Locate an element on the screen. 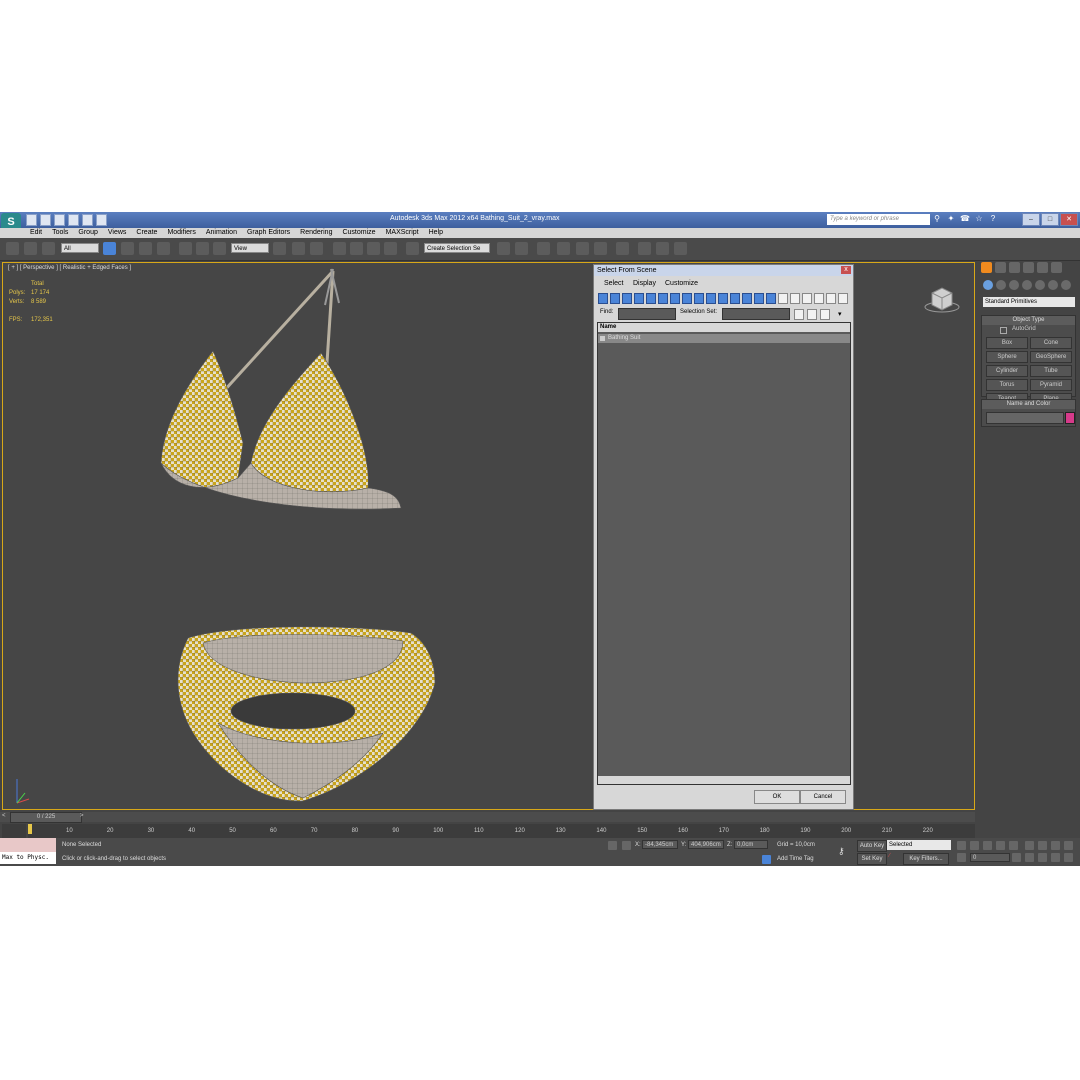  menu-group: Group is located at coordinates (90, 233).